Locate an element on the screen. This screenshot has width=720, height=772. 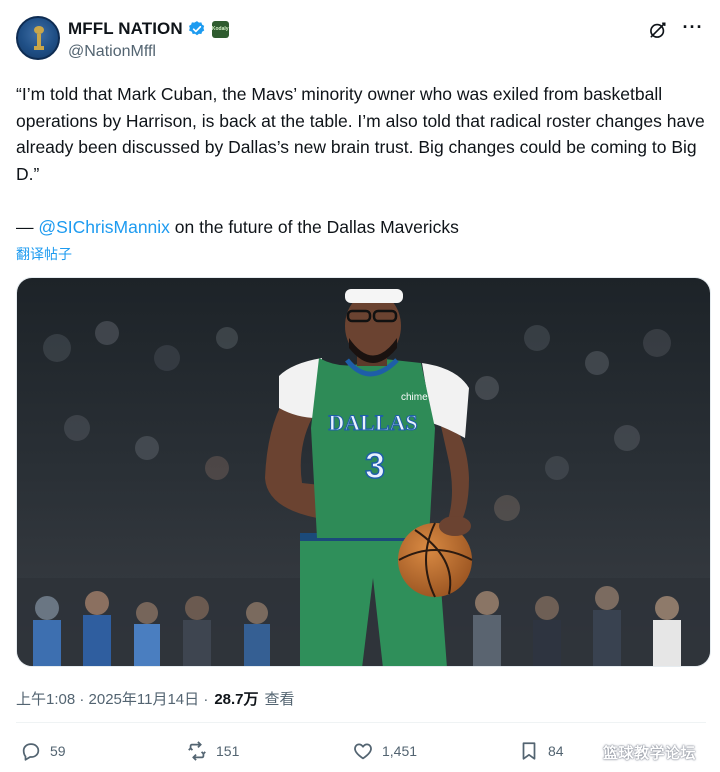
name-row: MFFL NATION Kodaly is located at coordinates (148, 29).